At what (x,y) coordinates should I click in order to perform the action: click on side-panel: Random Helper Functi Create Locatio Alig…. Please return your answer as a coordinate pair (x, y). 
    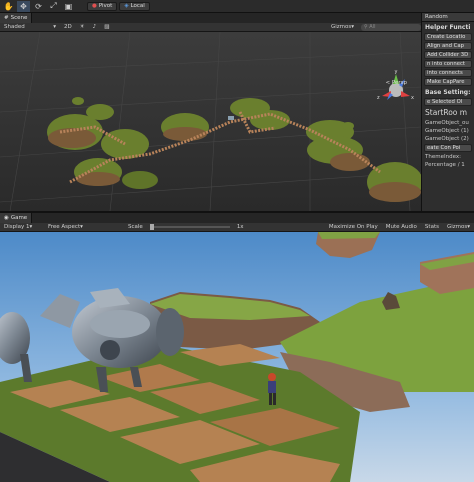
    Looking at the image, I should click on (447, 112).